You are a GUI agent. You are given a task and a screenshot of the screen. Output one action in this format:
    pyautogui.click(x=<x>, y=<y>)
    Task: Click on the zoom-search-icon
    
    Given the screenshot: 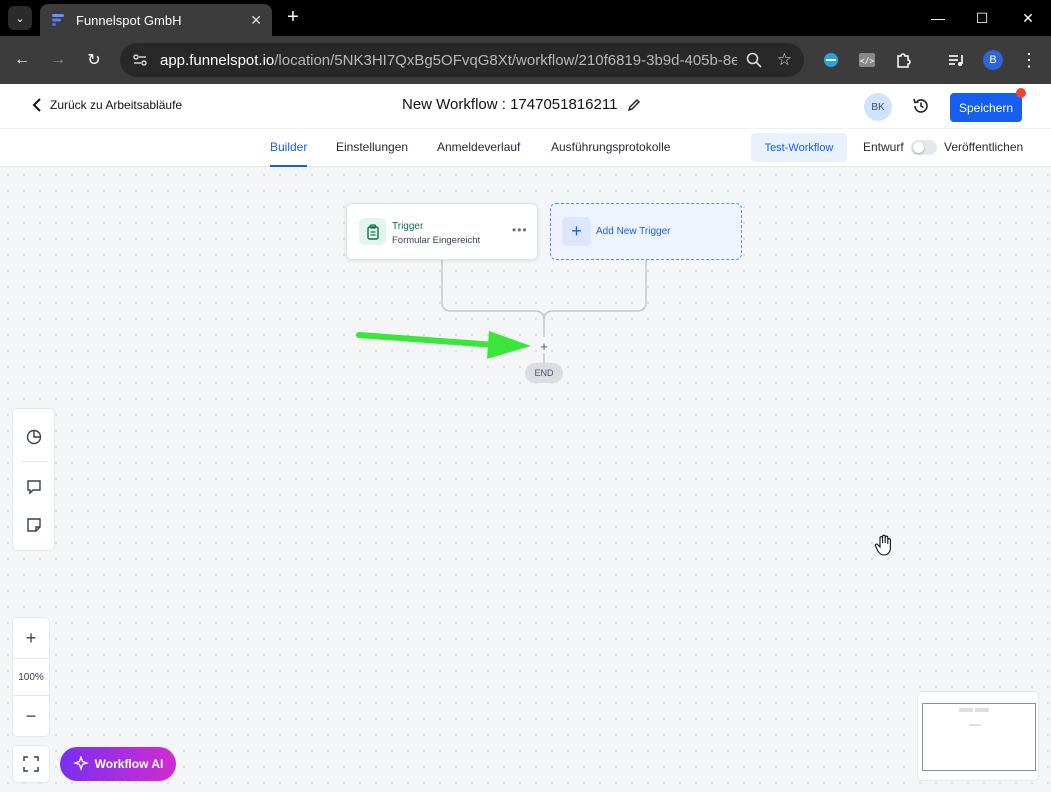 What is the action you would take?
    pyautogui.click(x=754, y=60)
    